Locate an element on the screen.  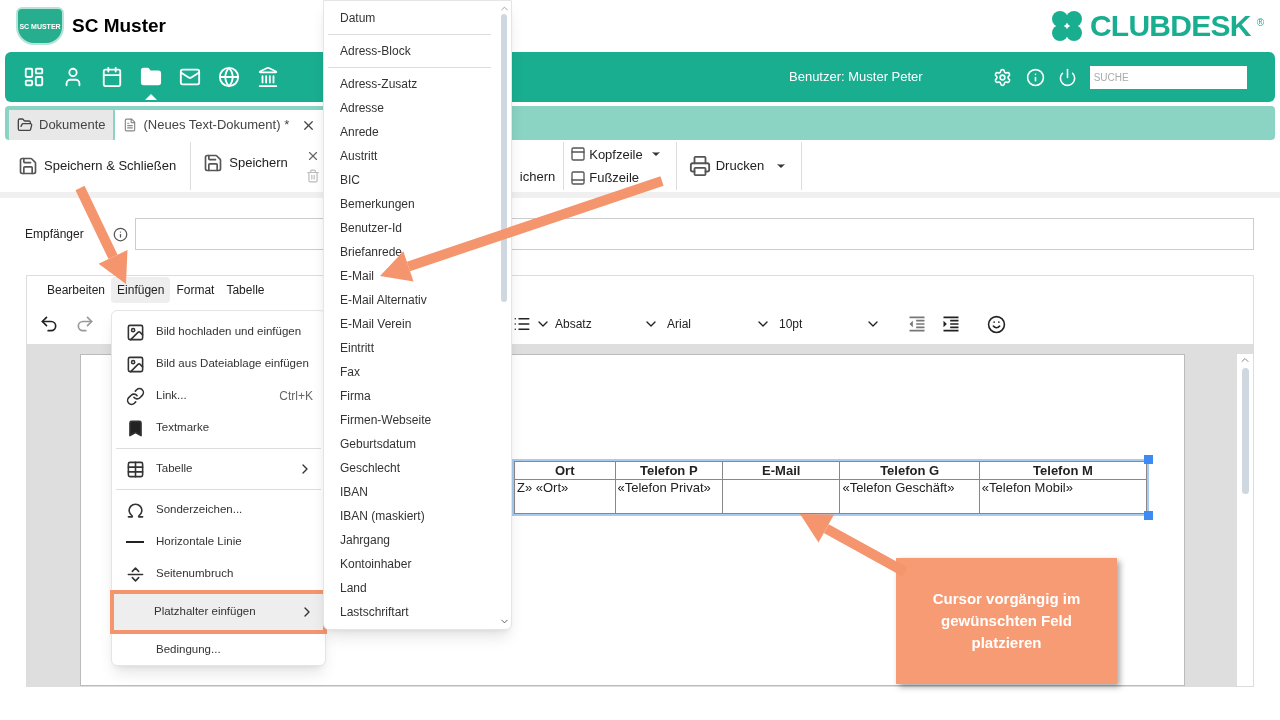
shortcut: Ctrl+K is located at coordinates (296, 396).